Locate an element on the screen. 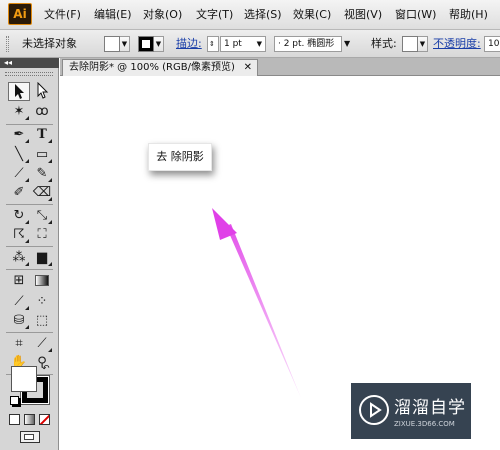 Image resolution: width=500 pixels, height=450 pixels. rectangle-tool-icon: ▭ is located at coordinates (42, 154).